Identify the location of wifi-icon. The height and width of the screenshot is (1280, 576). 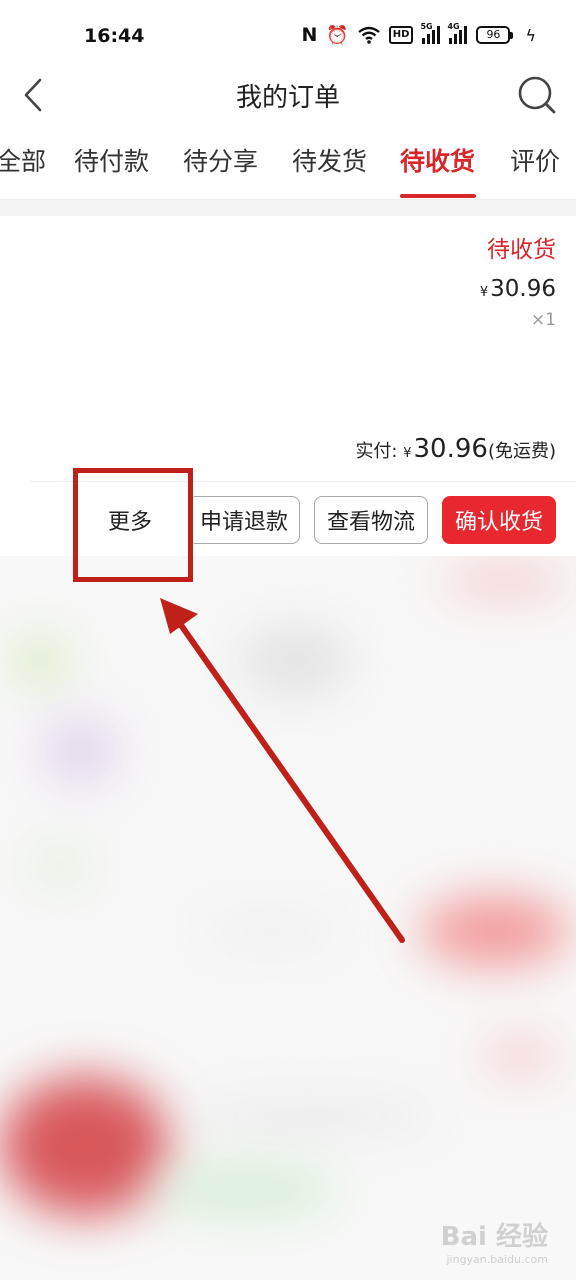
(369, 35).